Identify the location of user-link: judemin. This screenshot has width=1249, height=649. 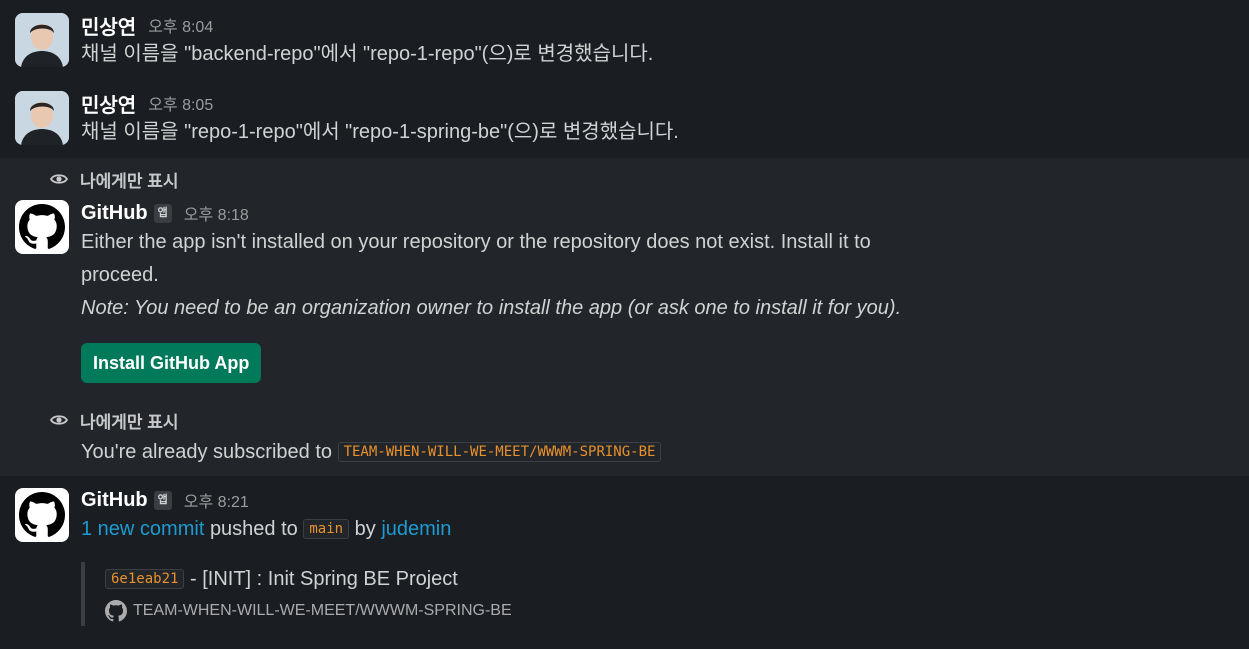
(416, 529).